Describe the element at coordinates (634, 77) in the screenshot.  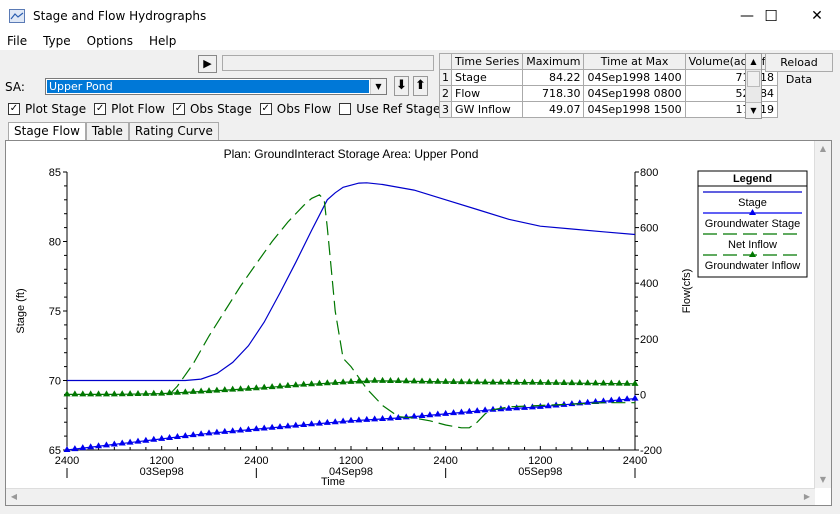
I see `cell-time-at-max: 04Sep1998 1400` at that location.